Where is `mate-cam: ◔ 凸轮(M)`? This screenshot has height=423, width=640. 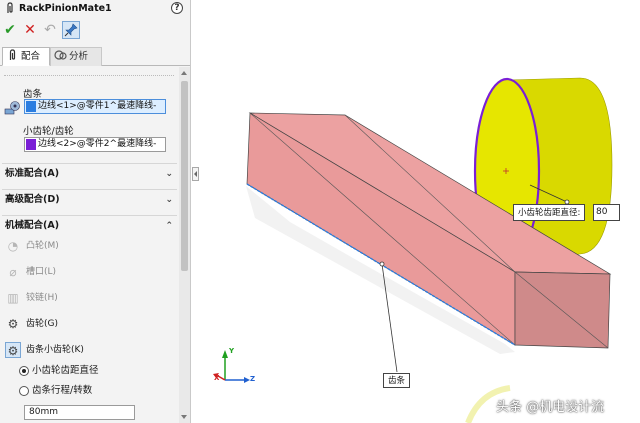 mate-cam: ◔ 凸轮(M) is located at coordinates (79, 246).